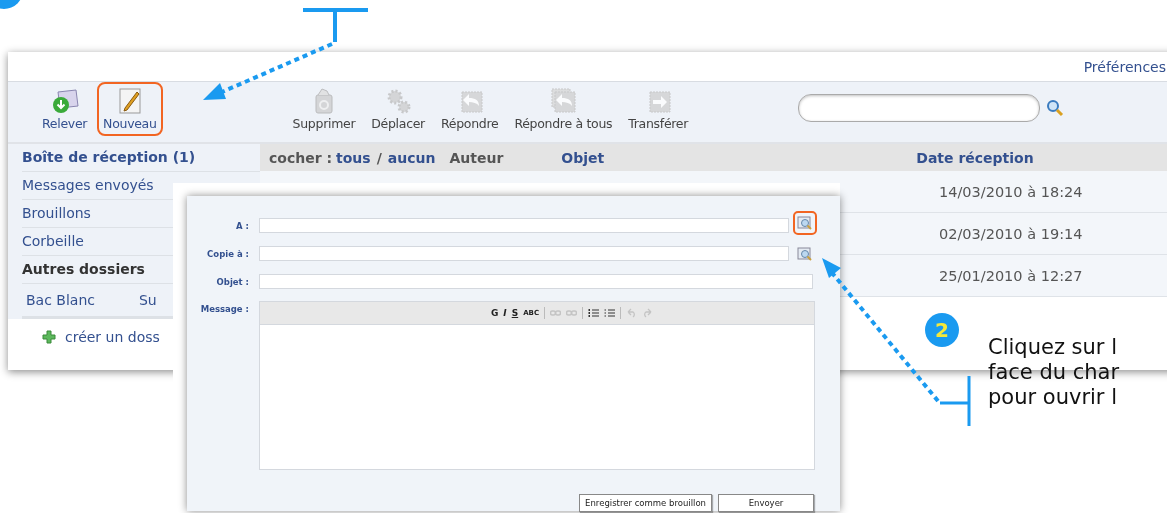 The width and height of the screenshot is (1167, 513). Describe the element at coordinates (515, 313) in the screenshot. I see `format-button: S` at that location.